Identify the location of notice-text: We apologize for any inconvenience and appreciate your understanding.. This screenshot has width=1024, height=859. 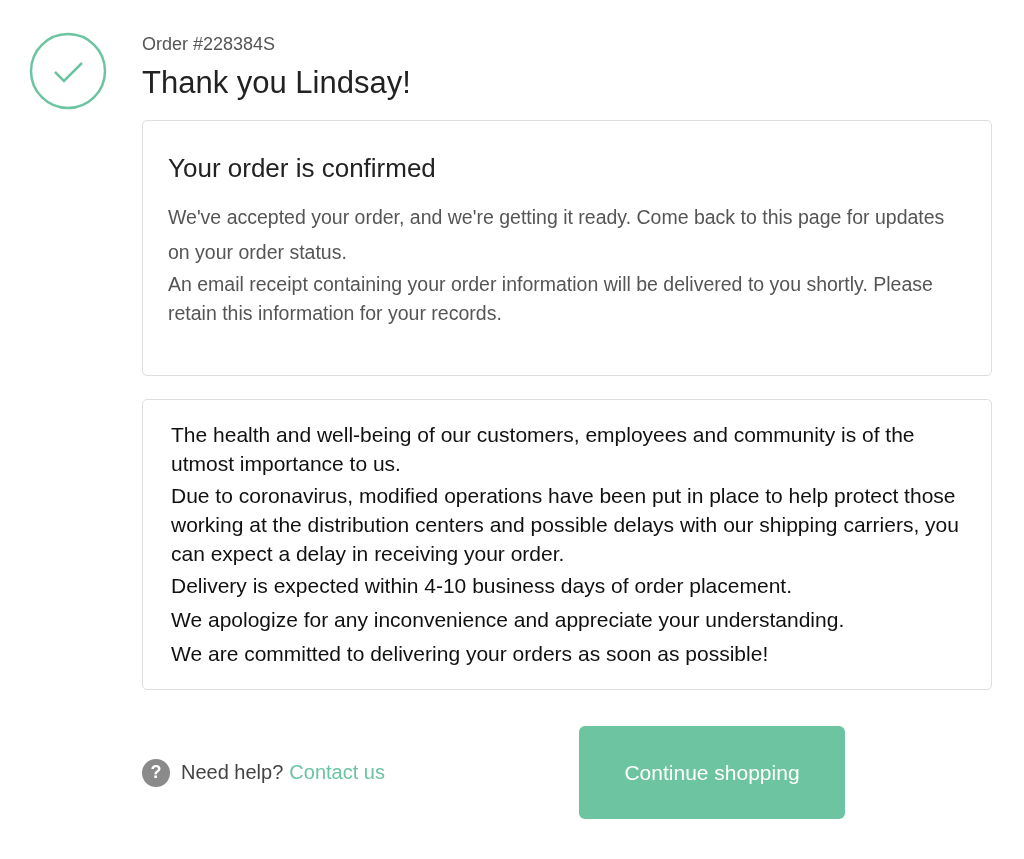
(508, 620).